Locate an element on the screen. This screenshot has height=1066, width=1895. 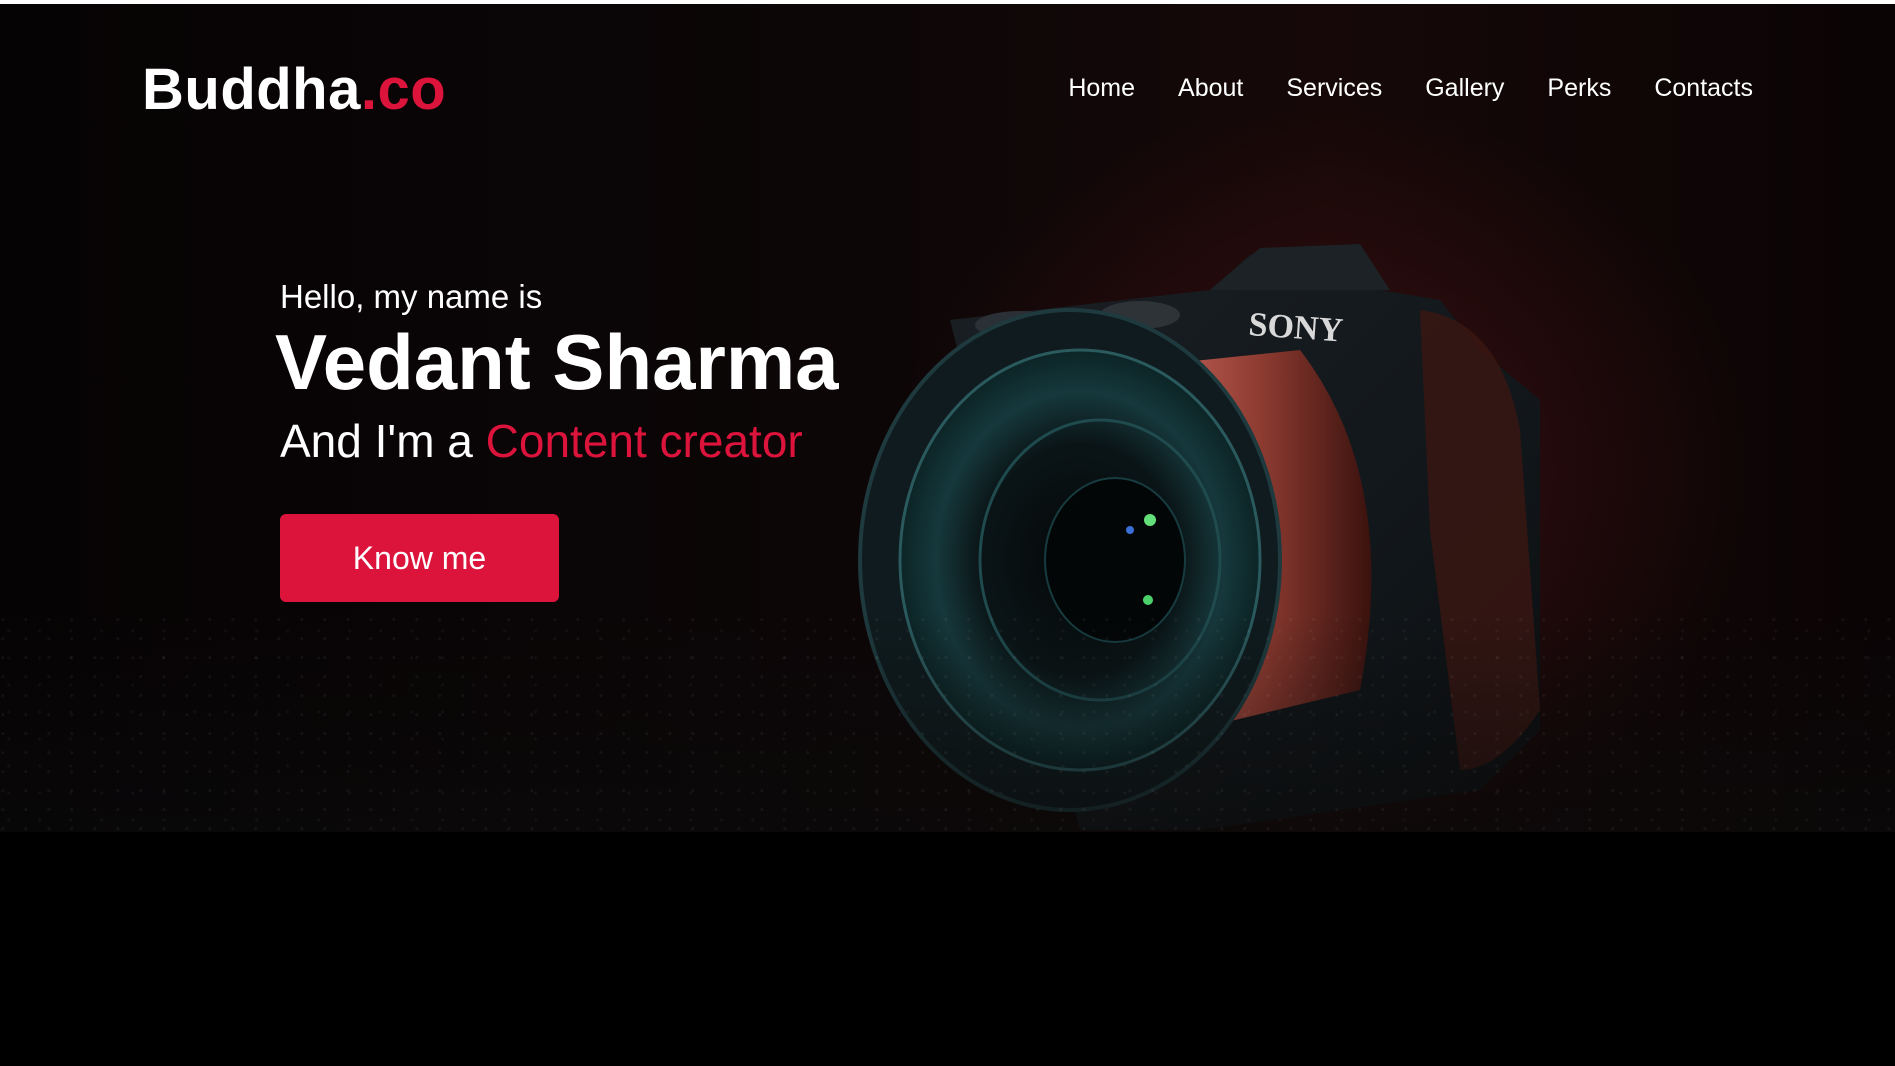
brand-suffix: .co is located at coordinates (403, 89).